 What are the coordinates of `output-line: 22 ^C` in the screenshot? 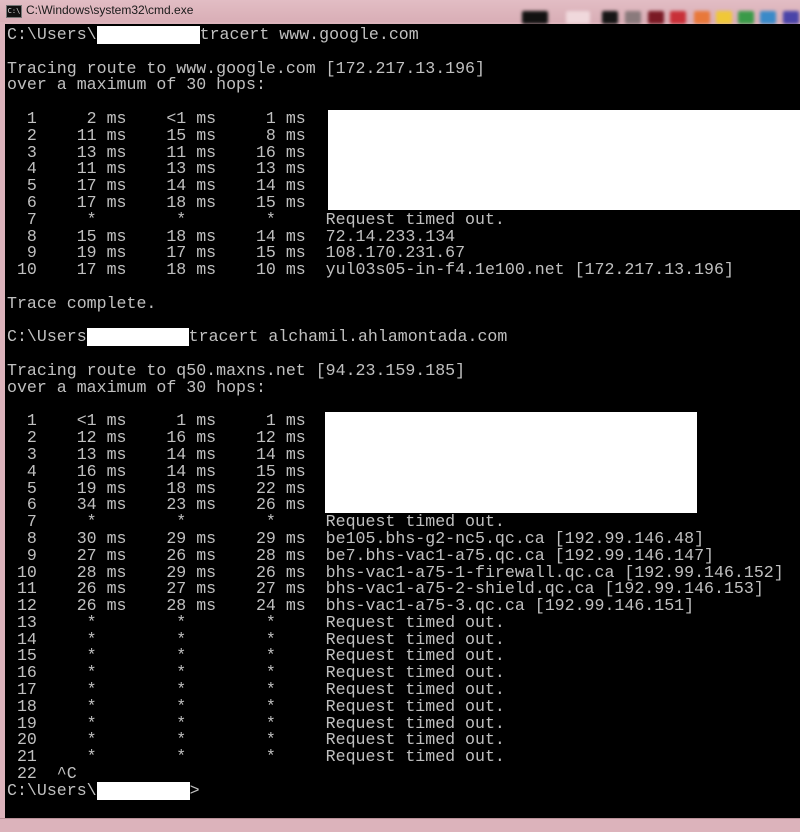 It's located at (42, 774).